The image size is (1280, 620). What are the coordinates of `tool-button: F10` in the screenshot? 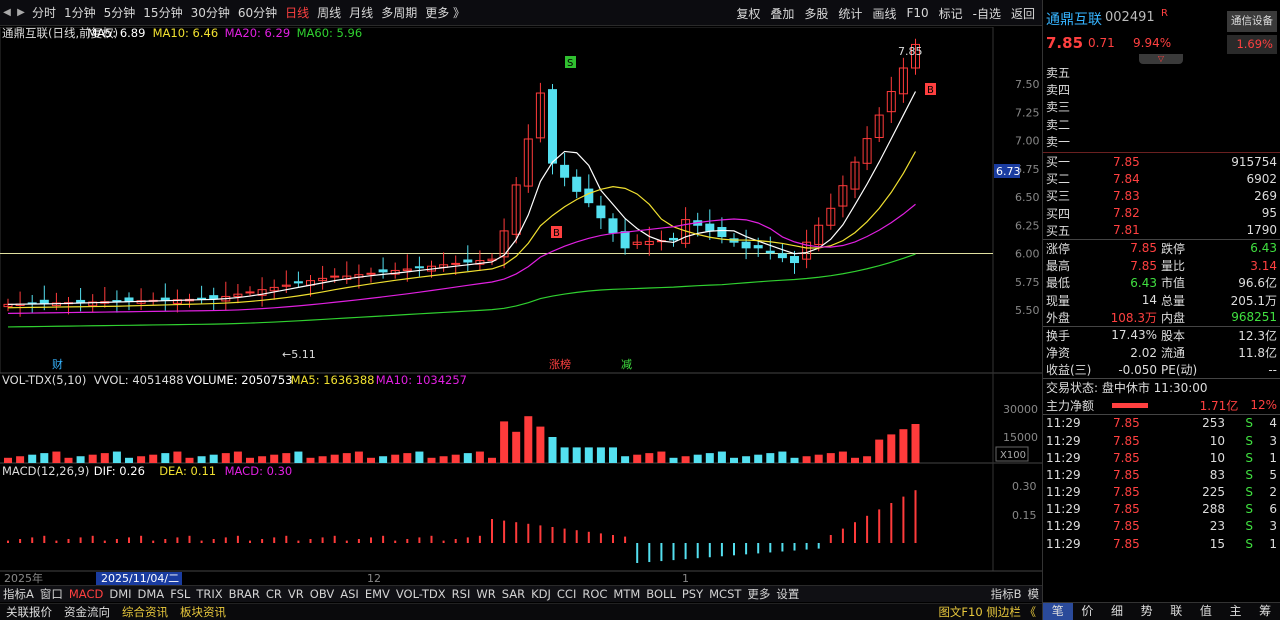 It's located at (917, 13).